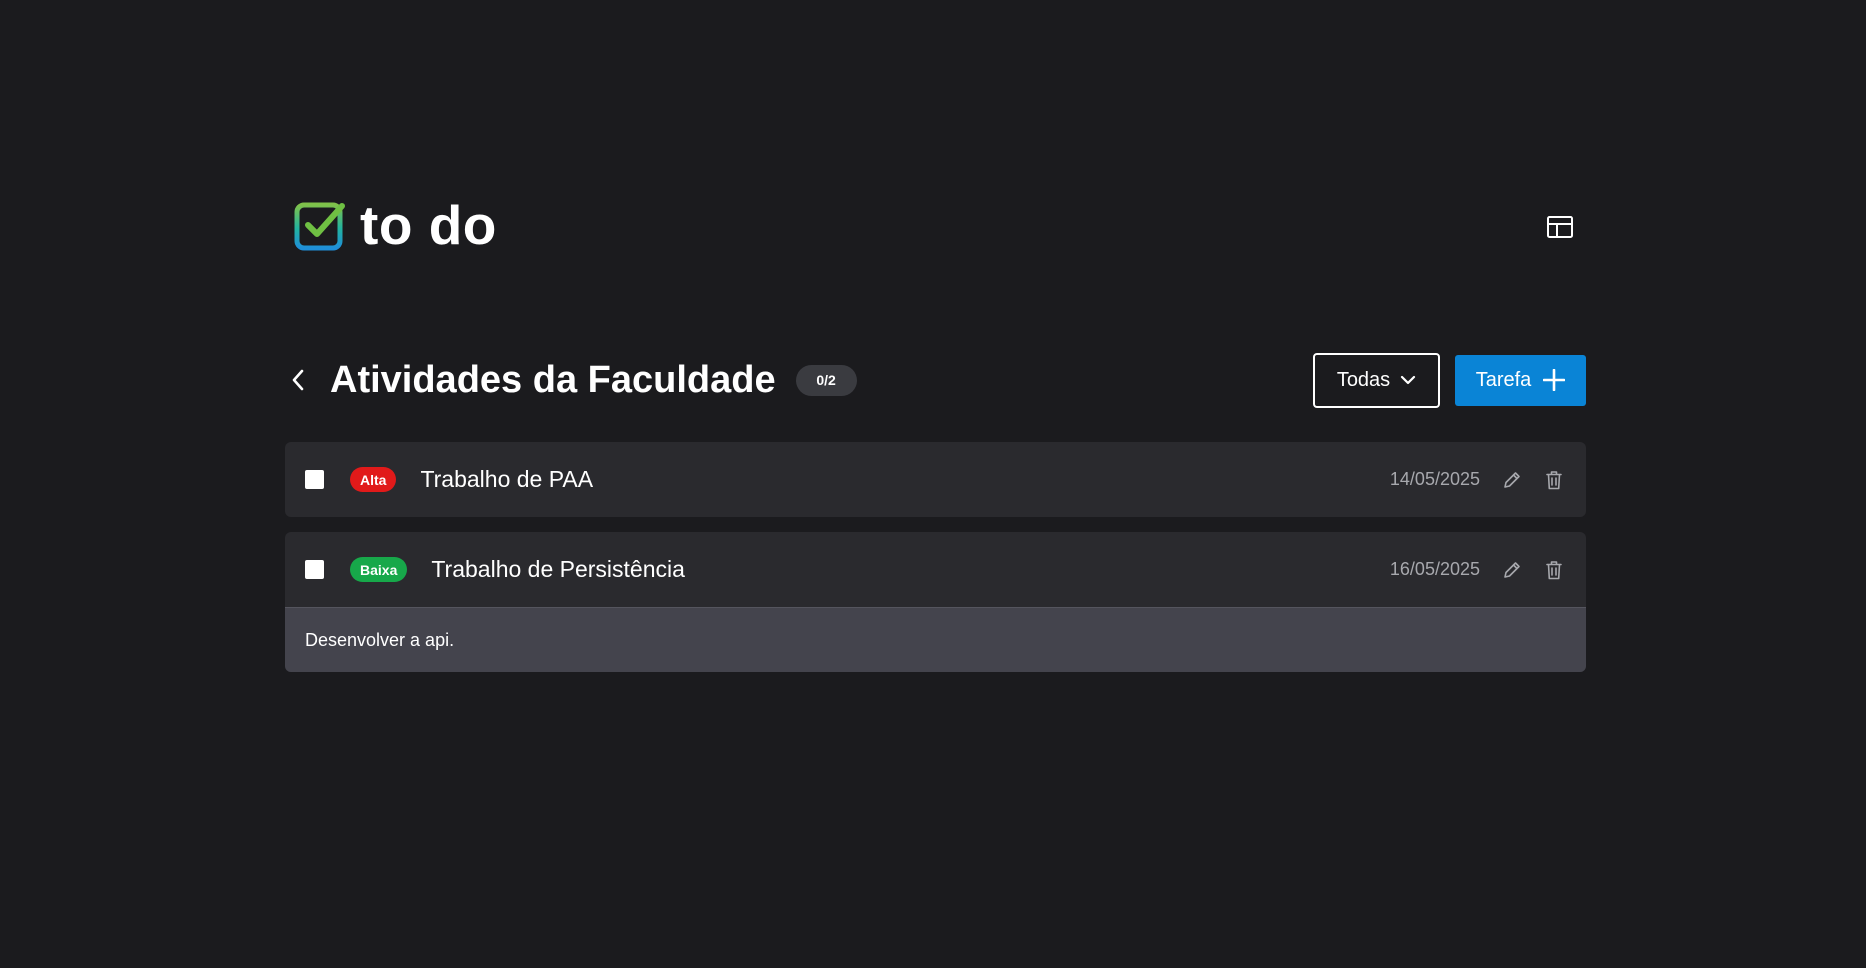  I want to click on task-date: 14/05/2025, so click(1434, 479).